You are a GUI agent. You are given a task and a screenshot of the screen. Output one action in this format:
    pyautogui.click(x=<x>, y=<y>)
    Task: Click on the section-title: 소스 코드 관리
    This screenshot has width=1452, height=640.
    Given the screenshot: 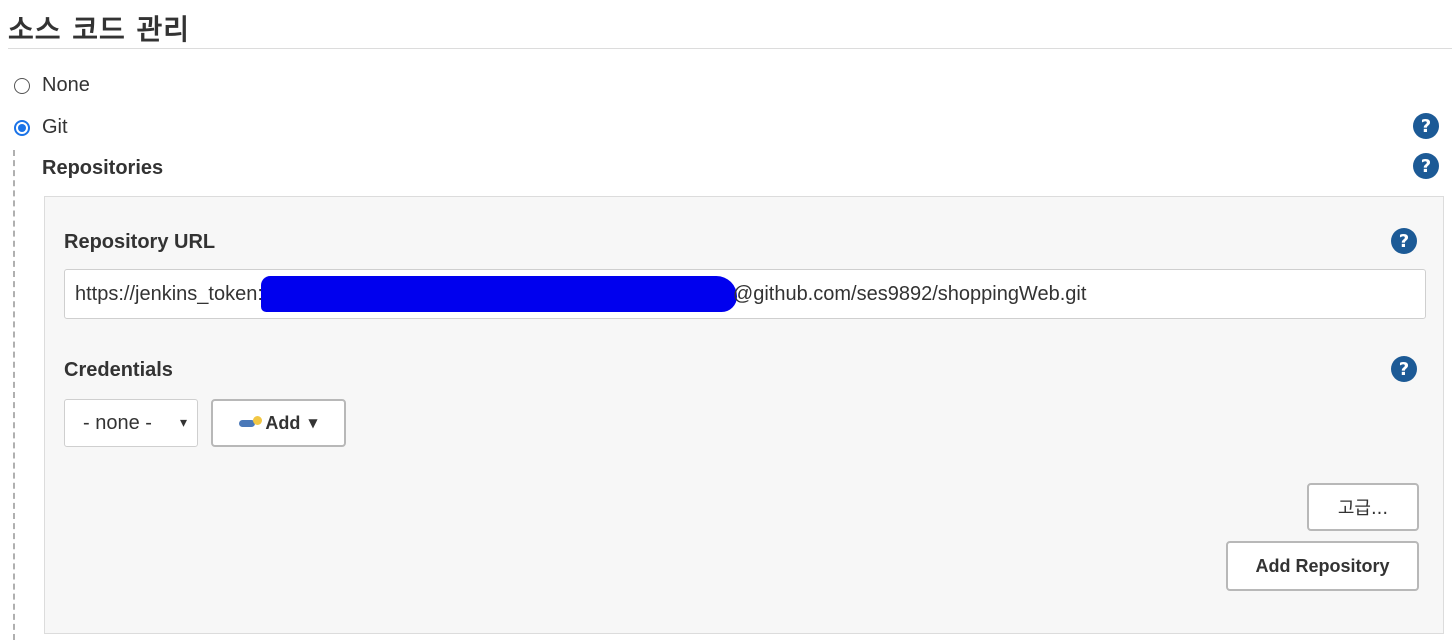 What is the action you would take?
    pyautogui.click(x=99, y=29)
    